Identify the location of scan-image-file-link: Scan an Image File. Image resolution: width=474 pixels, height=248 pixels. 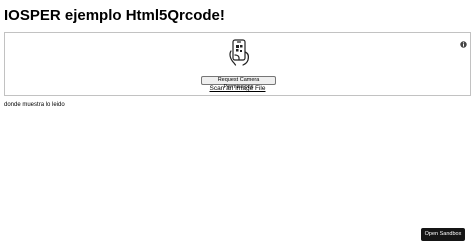
(237, 89).